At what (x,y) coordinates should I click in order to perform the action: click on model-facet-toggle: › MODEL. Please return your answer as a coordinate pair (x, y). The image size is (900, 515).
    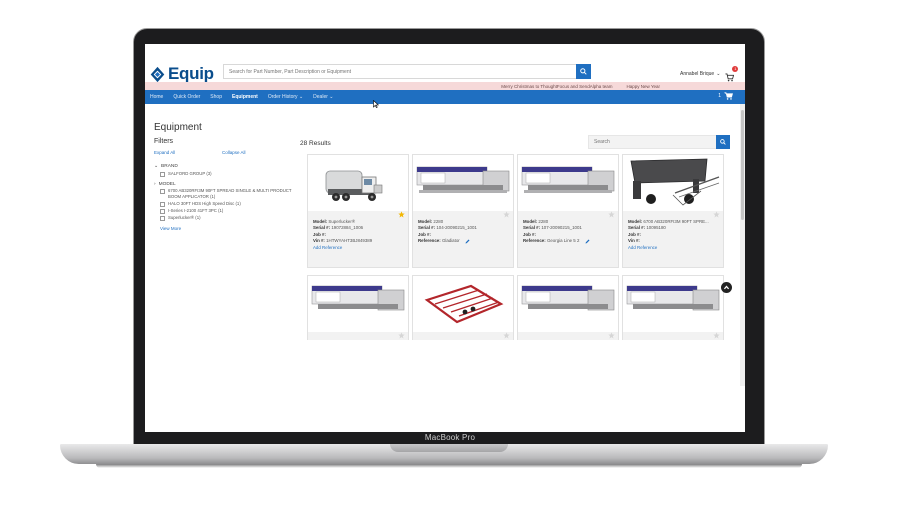
    Looking at the image, I should click on (165, 184).